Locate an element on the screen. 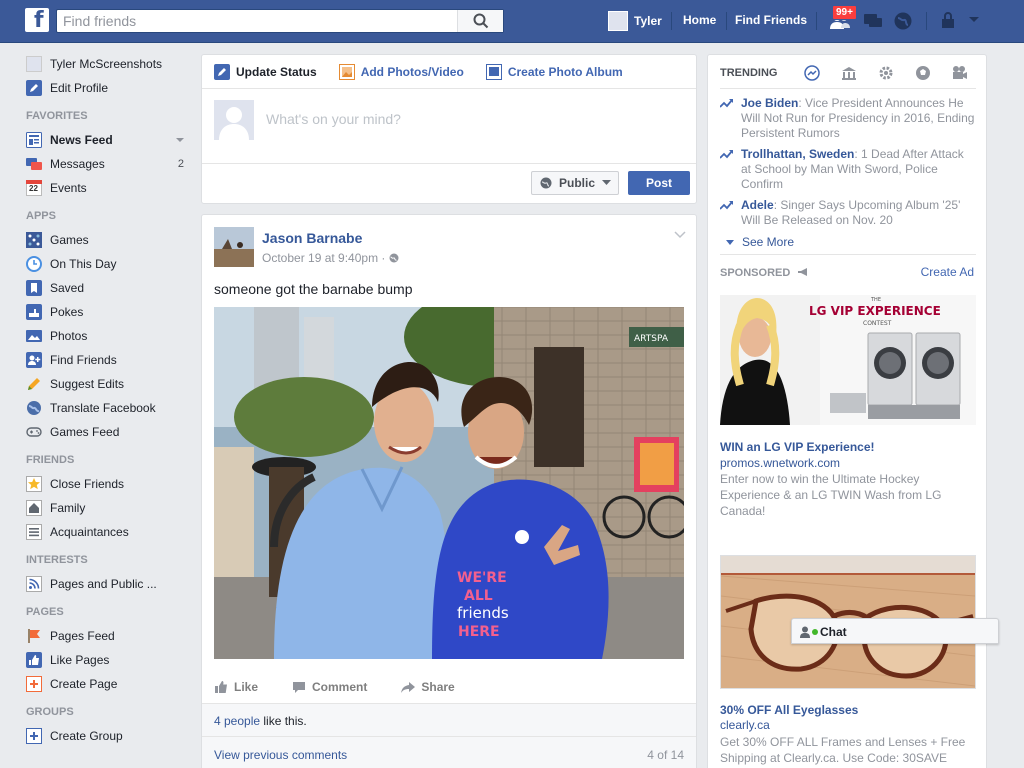 Image resolution: width=1024 pixels, height=768 pixels. sidebar-item-label: Pokes is located at coordinates (67, 312).